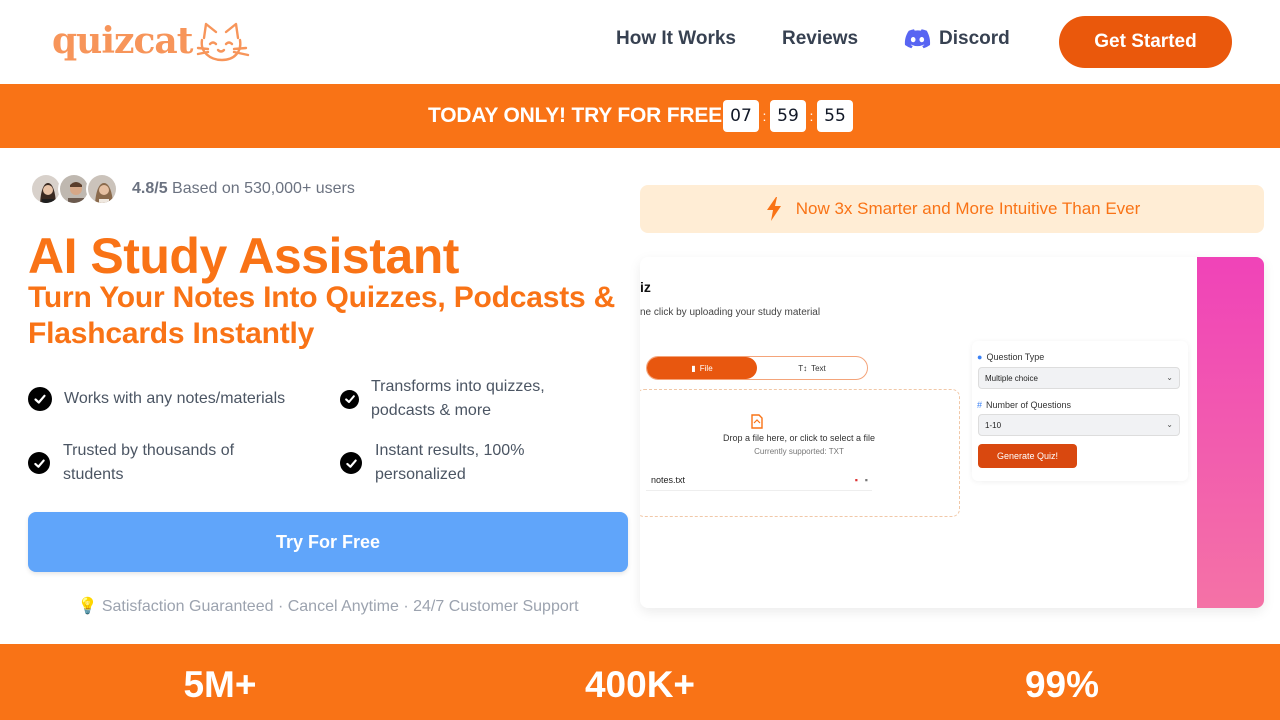 Image resolution: width=1280 pixels, height=720 pixels. I want to click on nav-reviews: Reviews, so click(820, 39).